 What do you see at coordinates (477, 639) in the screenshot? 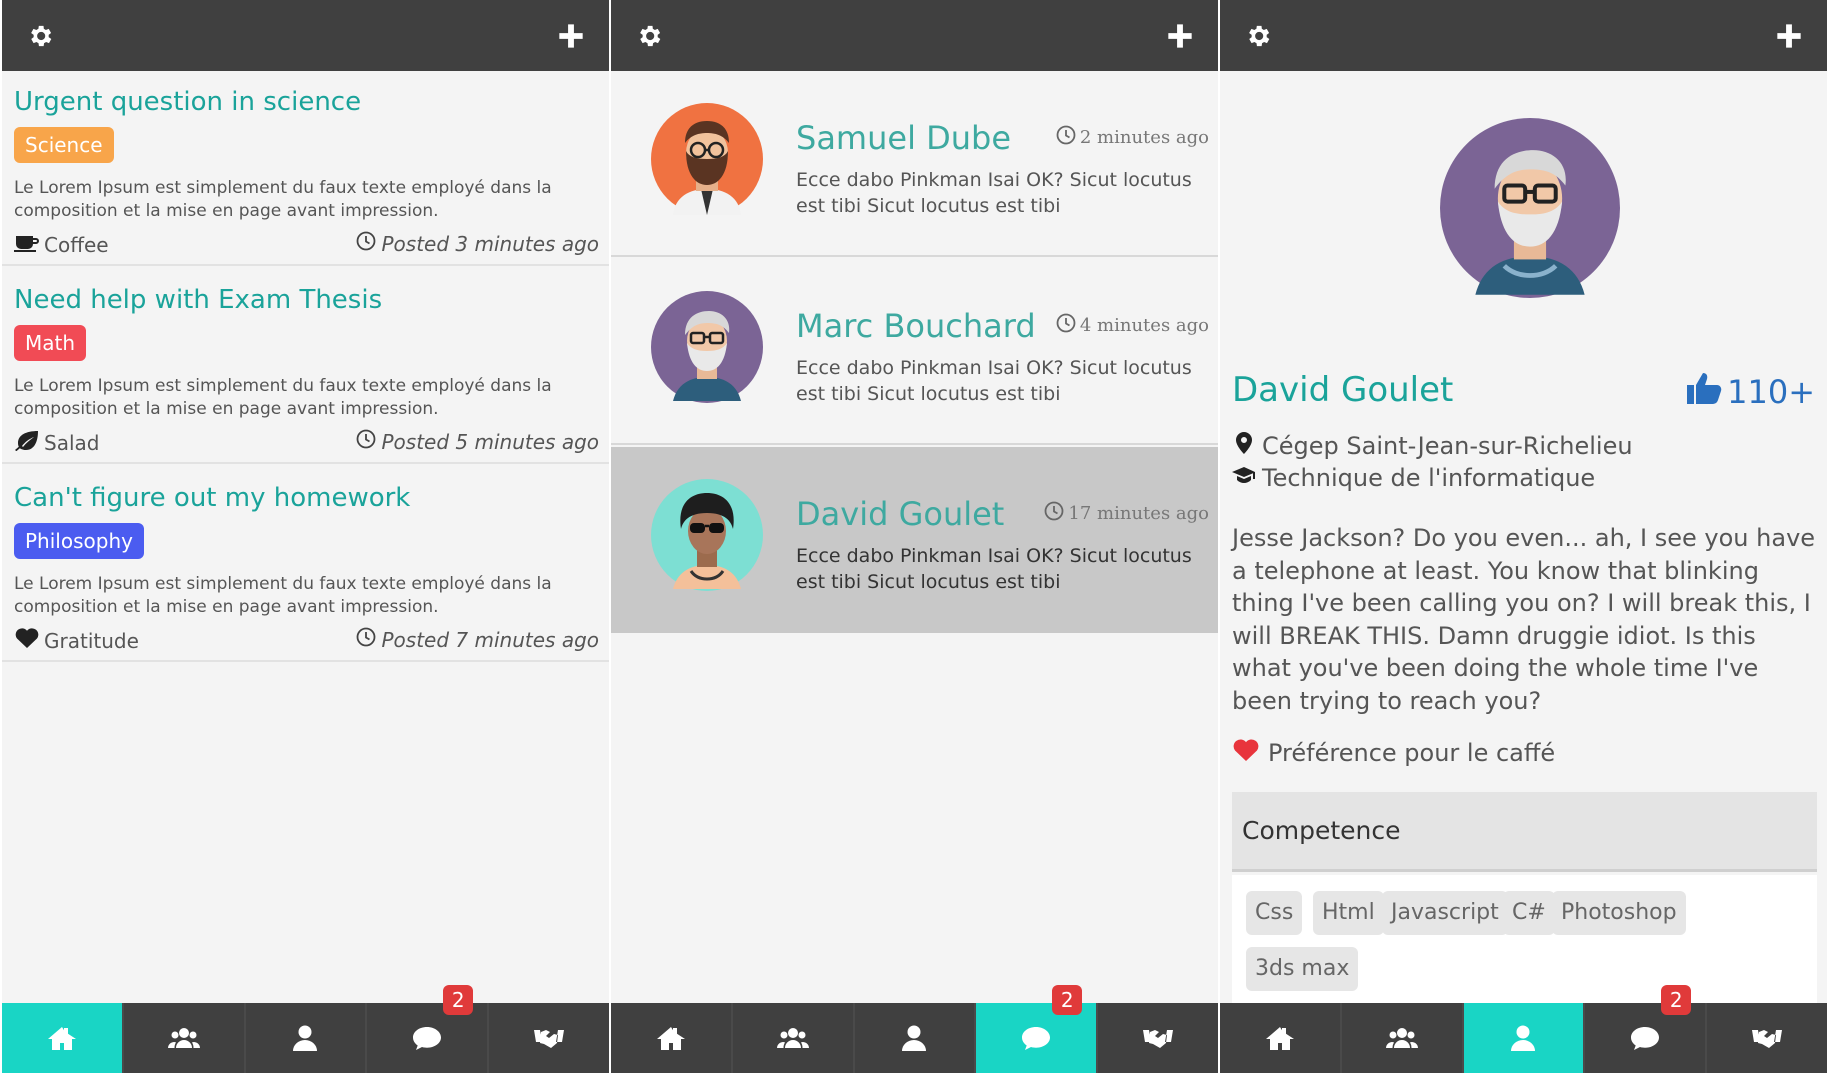
I see `post-time: Posted 7 minutes ago` at bounding box center [477, 639].